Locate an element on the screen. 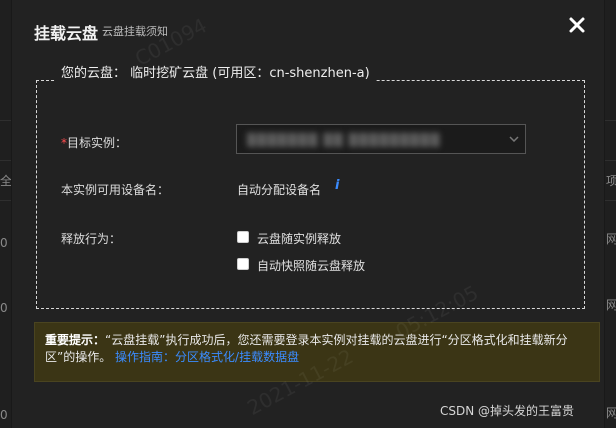  release-with-instance-checkbox is located at coordinates (243, 237).